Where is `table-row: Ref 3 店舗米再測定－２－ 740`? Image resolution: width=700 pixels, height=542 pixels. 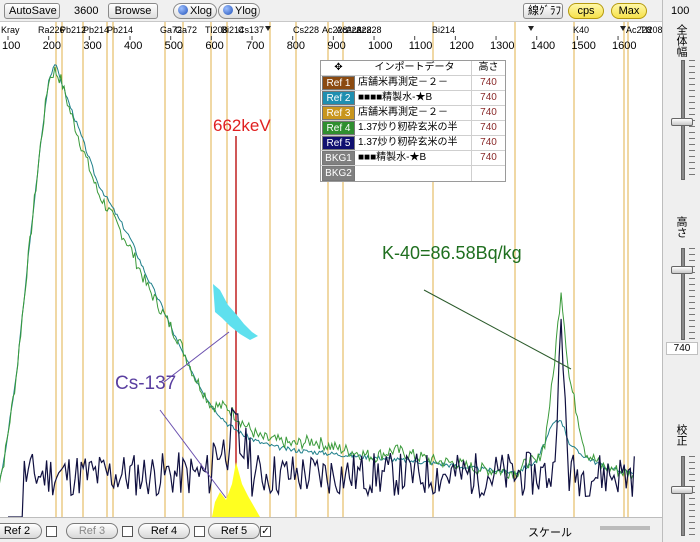
table-row: Ref 3 店舗米再測定－２－ 740 is located at coordinates (413, 113).